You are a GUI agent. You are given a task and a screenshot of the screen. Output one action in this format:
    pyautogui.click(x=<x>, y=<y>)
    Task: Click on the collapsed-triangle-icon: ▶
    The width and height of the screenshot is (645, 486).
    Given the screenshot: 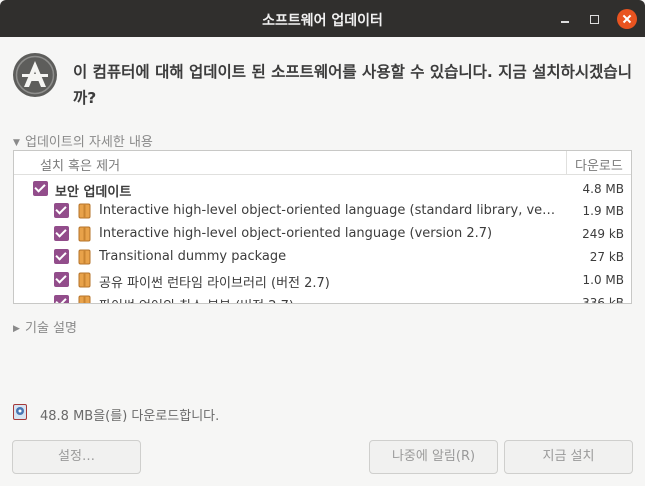 What is the action you would take?
    pyautogui.click(x=16, y=329)
    